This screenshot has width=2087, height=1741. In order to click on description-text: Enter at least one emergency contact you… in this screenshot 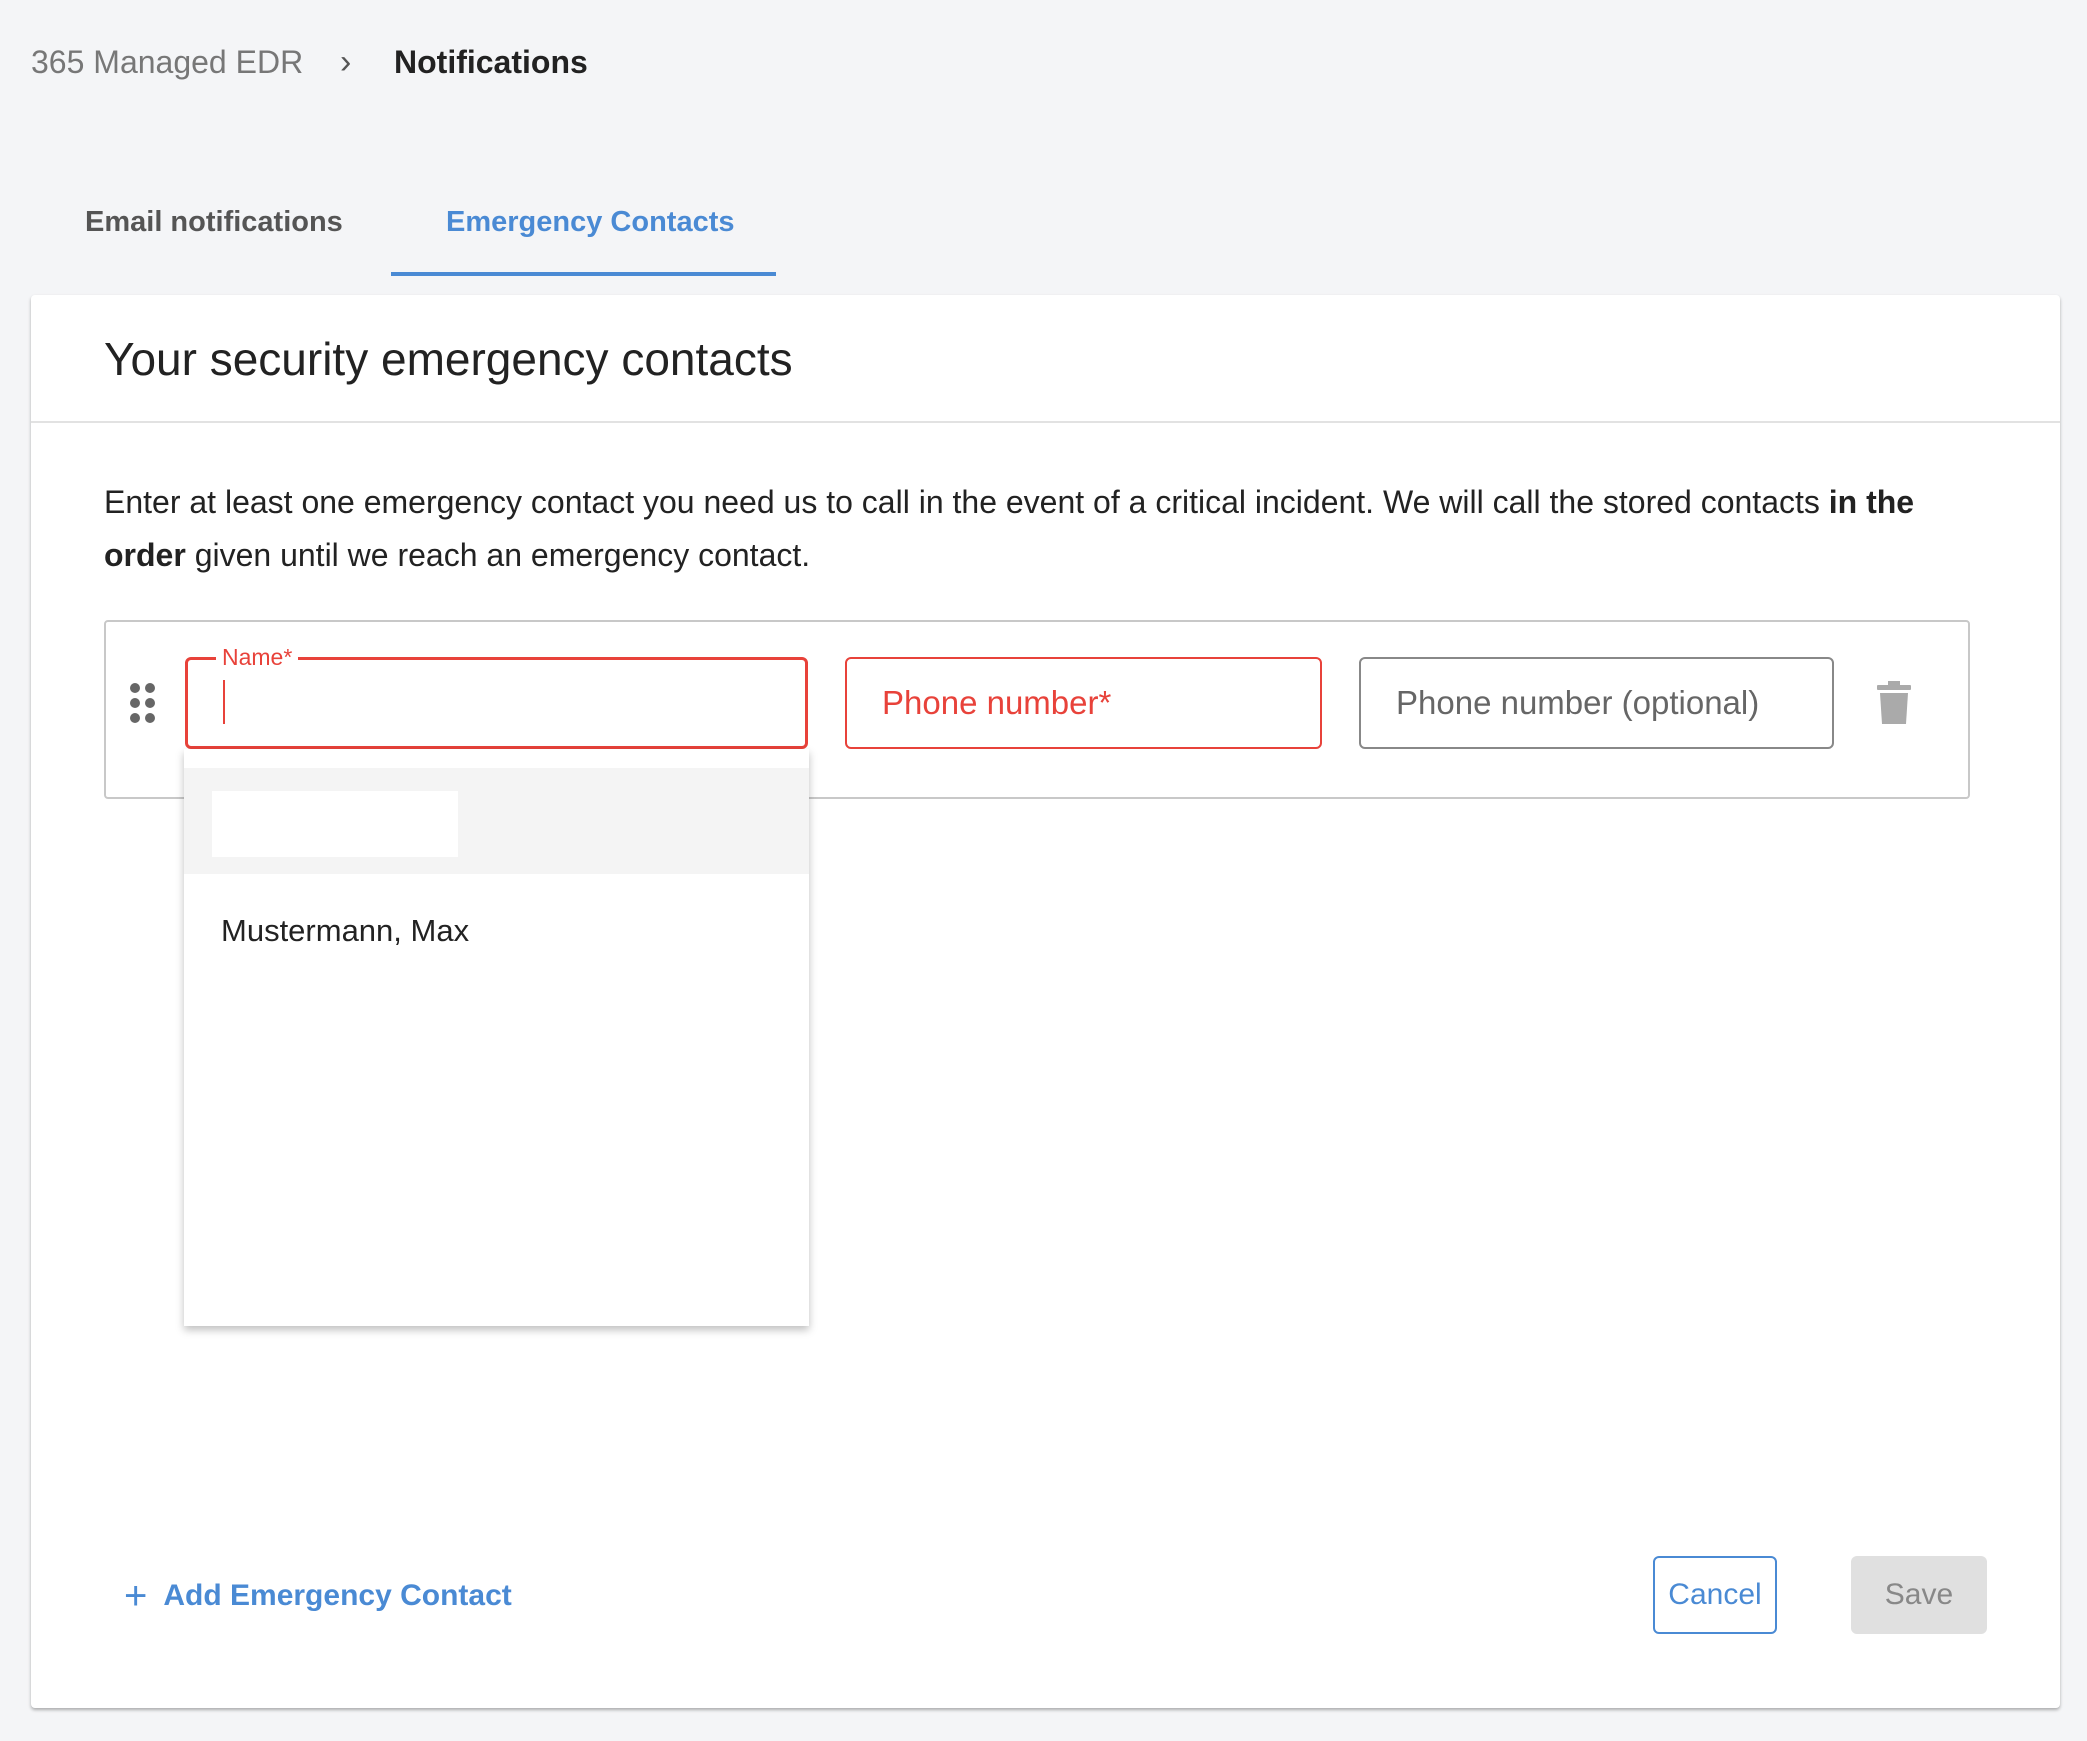, I will do `click(966, 502)`.